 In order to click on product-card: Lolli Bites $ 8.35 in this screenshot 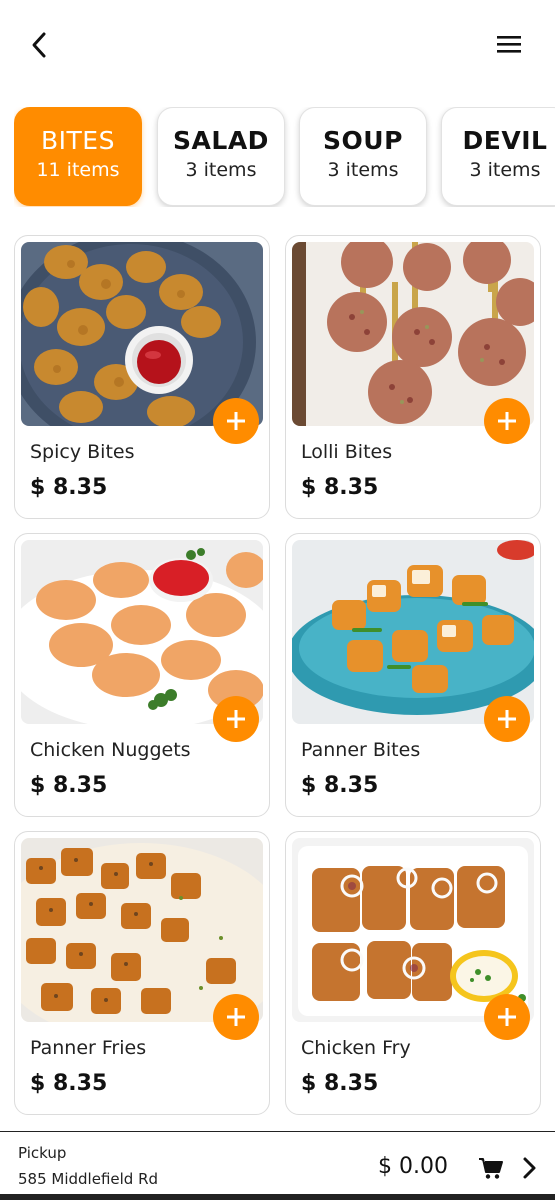, I will do `click(413, 377)`.